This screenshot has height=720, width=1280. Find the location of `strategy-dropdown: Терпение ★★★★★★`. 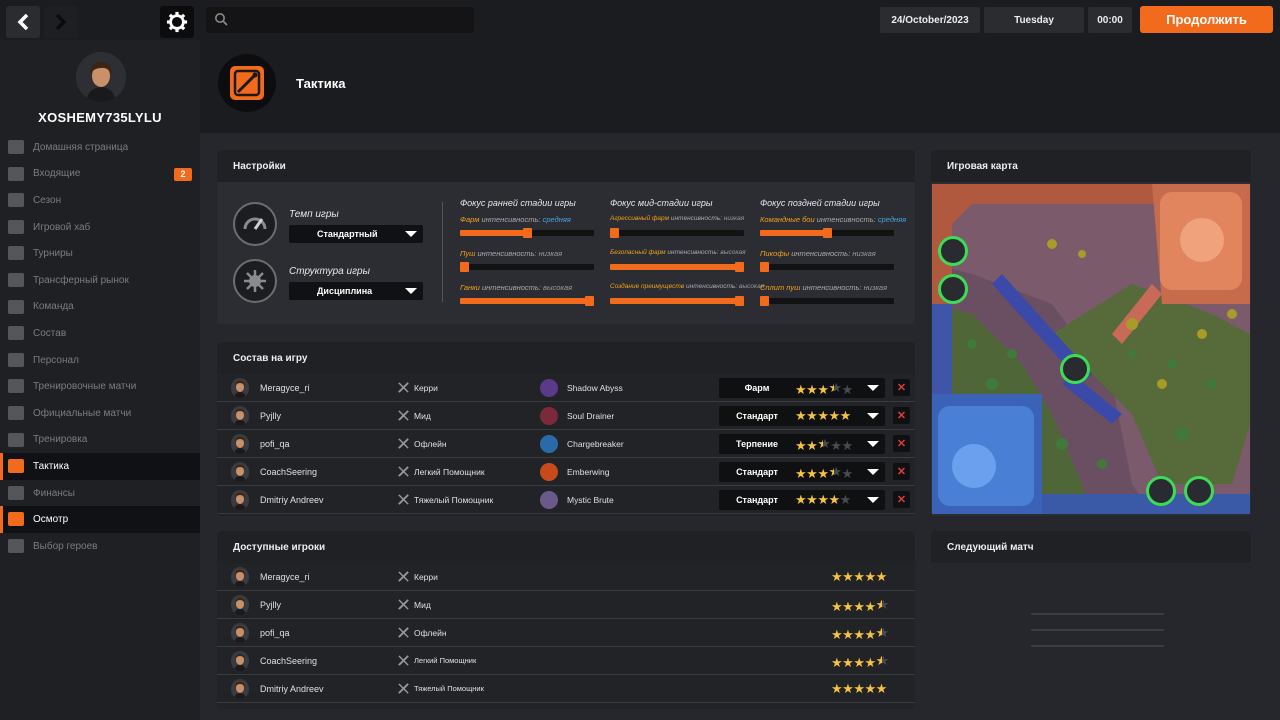

strategy-dropdown: Терпение ★★★★★★ is located at coordinates (802, 444).